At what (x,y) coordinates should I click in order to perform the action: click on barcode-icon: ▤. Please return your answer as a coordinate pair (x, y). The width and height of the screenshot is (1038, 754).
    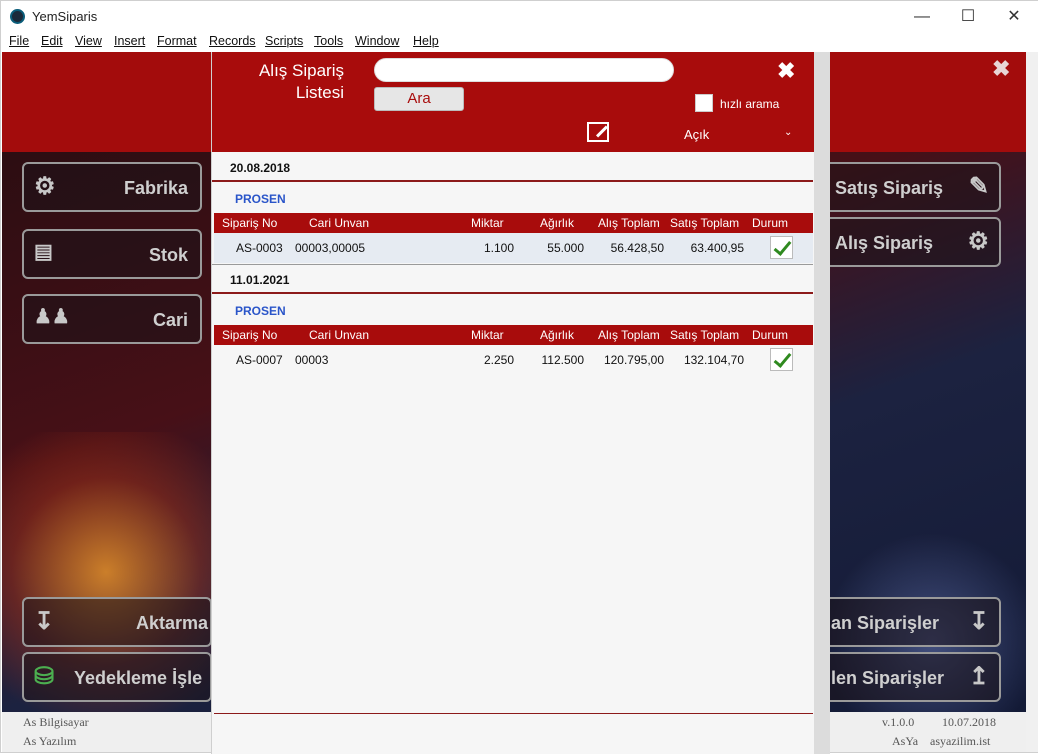
    Looking at the image, I should click on (43, 252).